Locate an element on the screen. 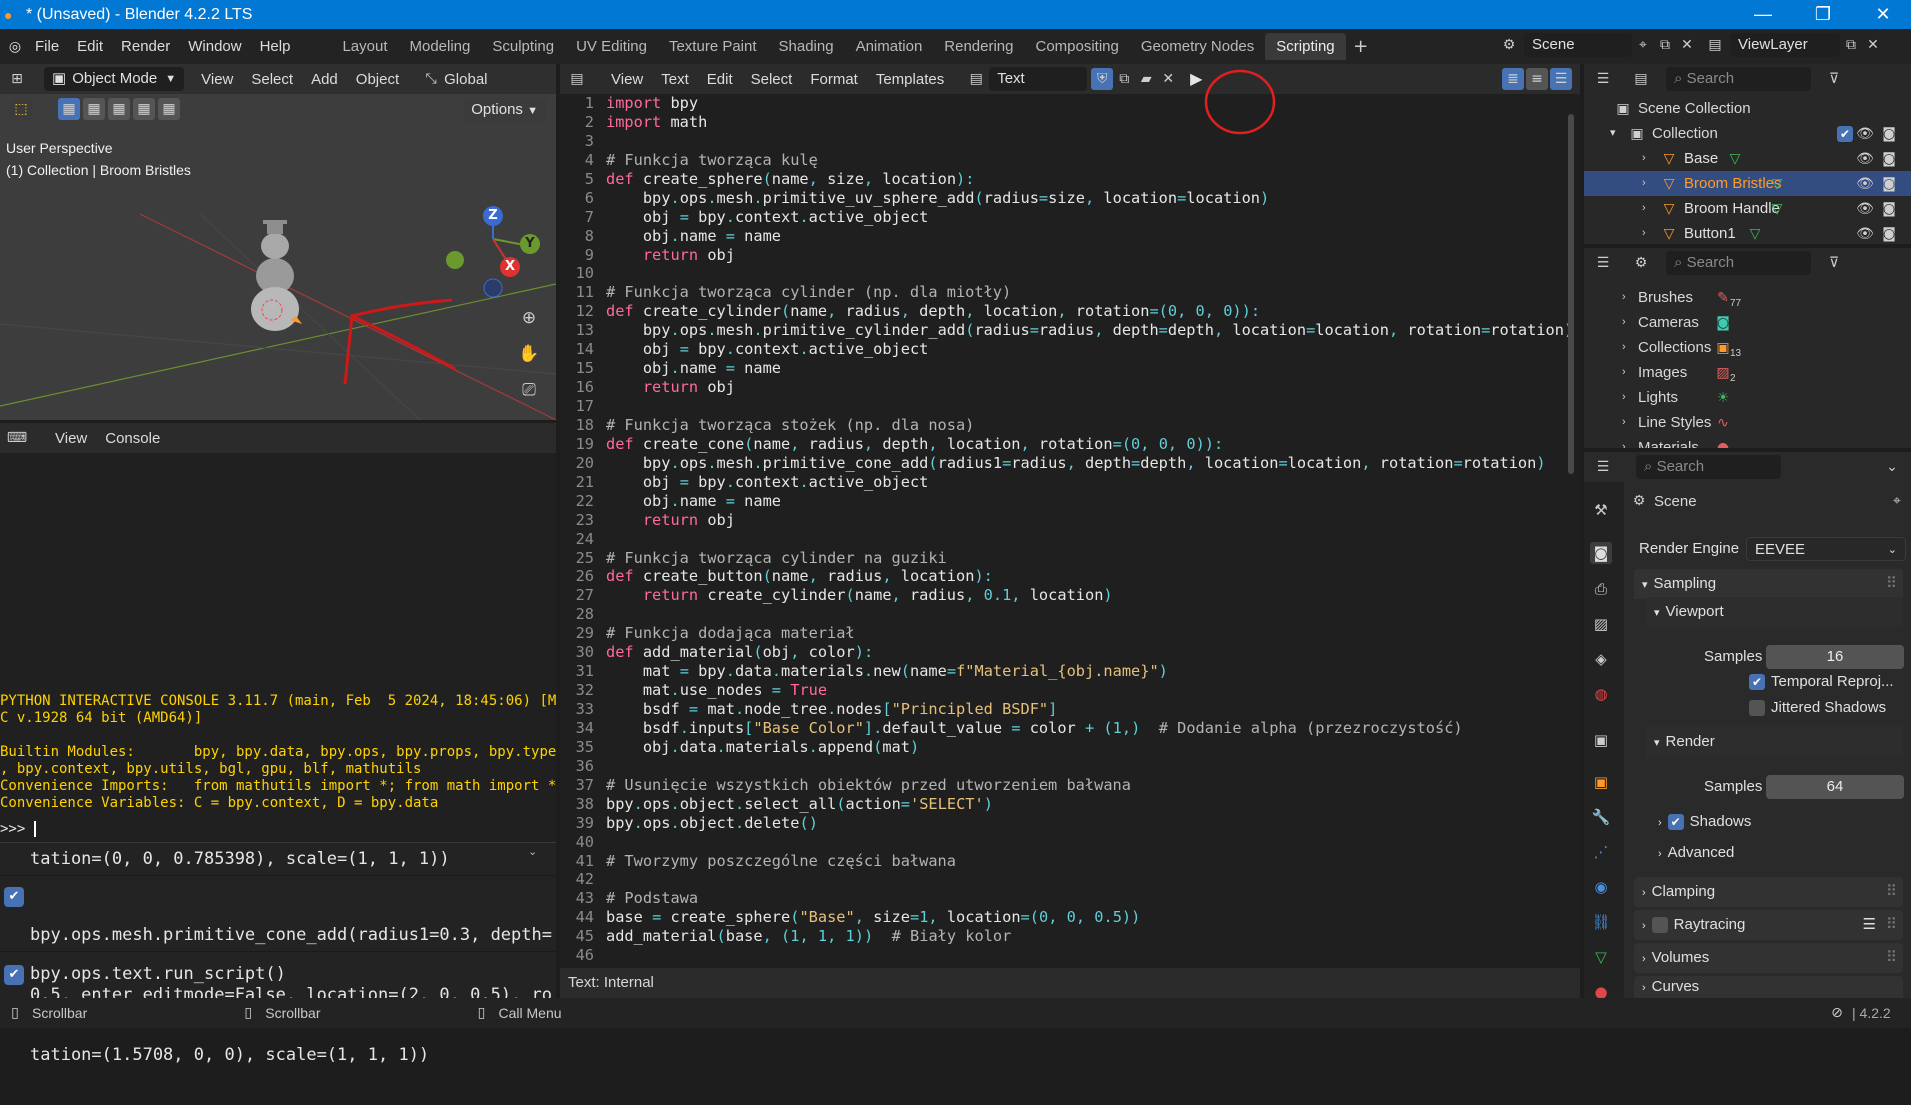  code-line: 23 return obj is located at coordinates (1065, 520).